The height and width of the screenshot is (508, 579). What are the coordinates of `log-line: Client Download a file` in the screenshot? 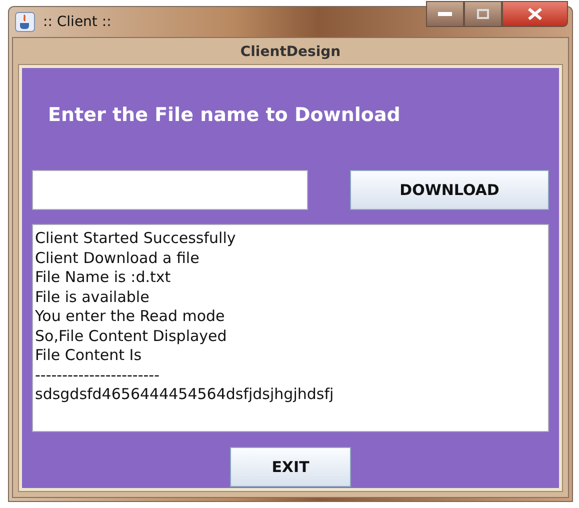 It's located at (117, 258).